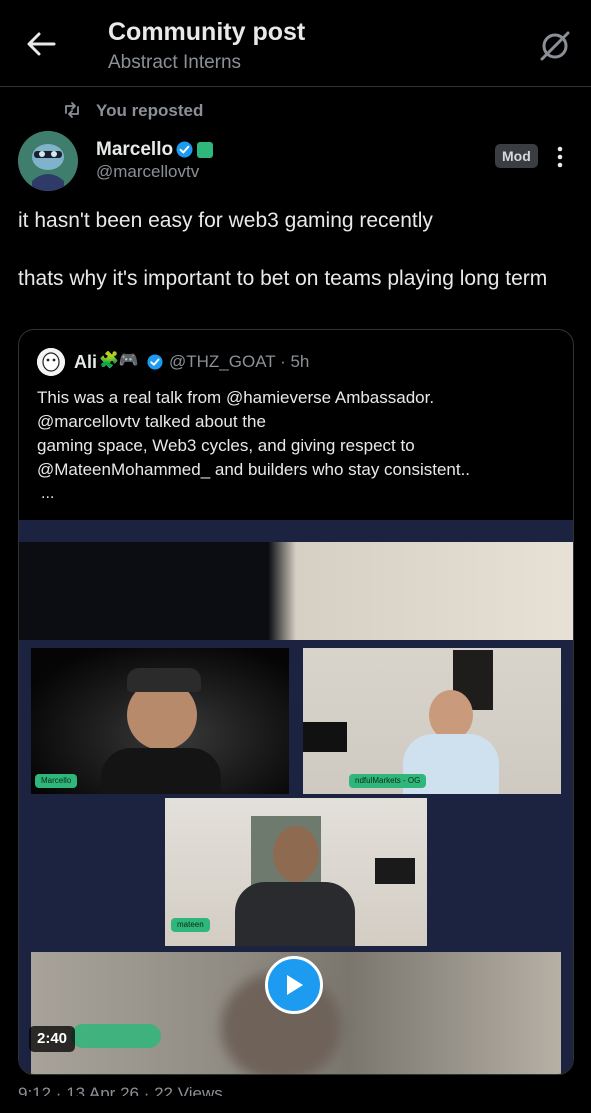  What do you see at coordinates (190, 925) in the screenshot?
I see `video-nametag: mateen` at bounding box center [190, 925].